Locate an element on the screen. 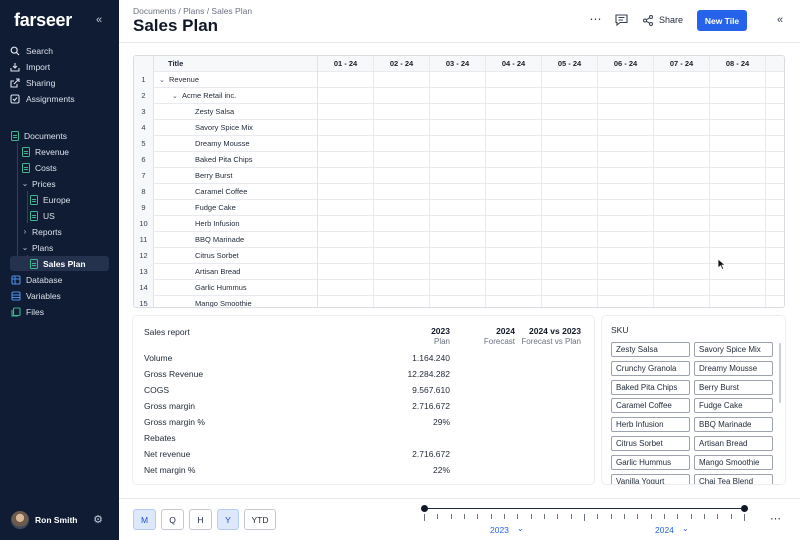 This screenshot has width=800, height=540. sku-chip: Vanilla Yogurt is located at coordinates (650, 478).